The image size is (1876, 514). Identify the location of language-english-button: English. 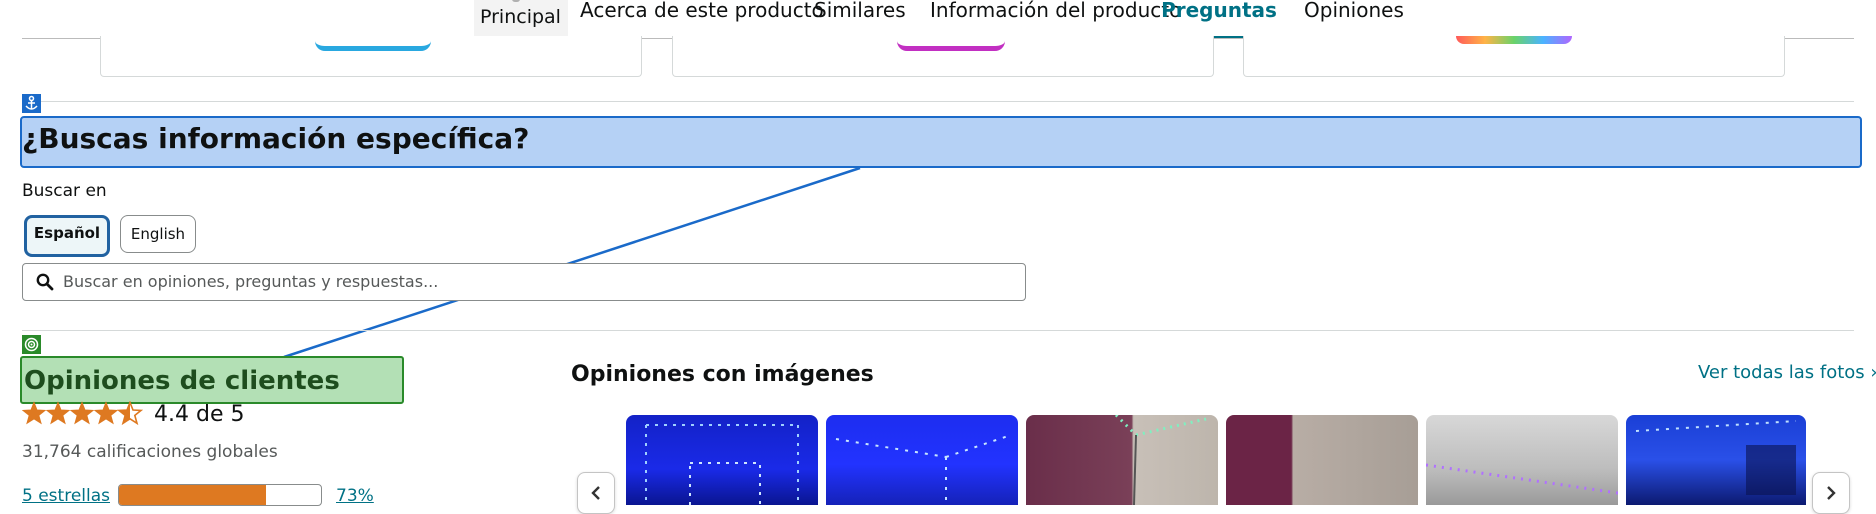
(158, 234).